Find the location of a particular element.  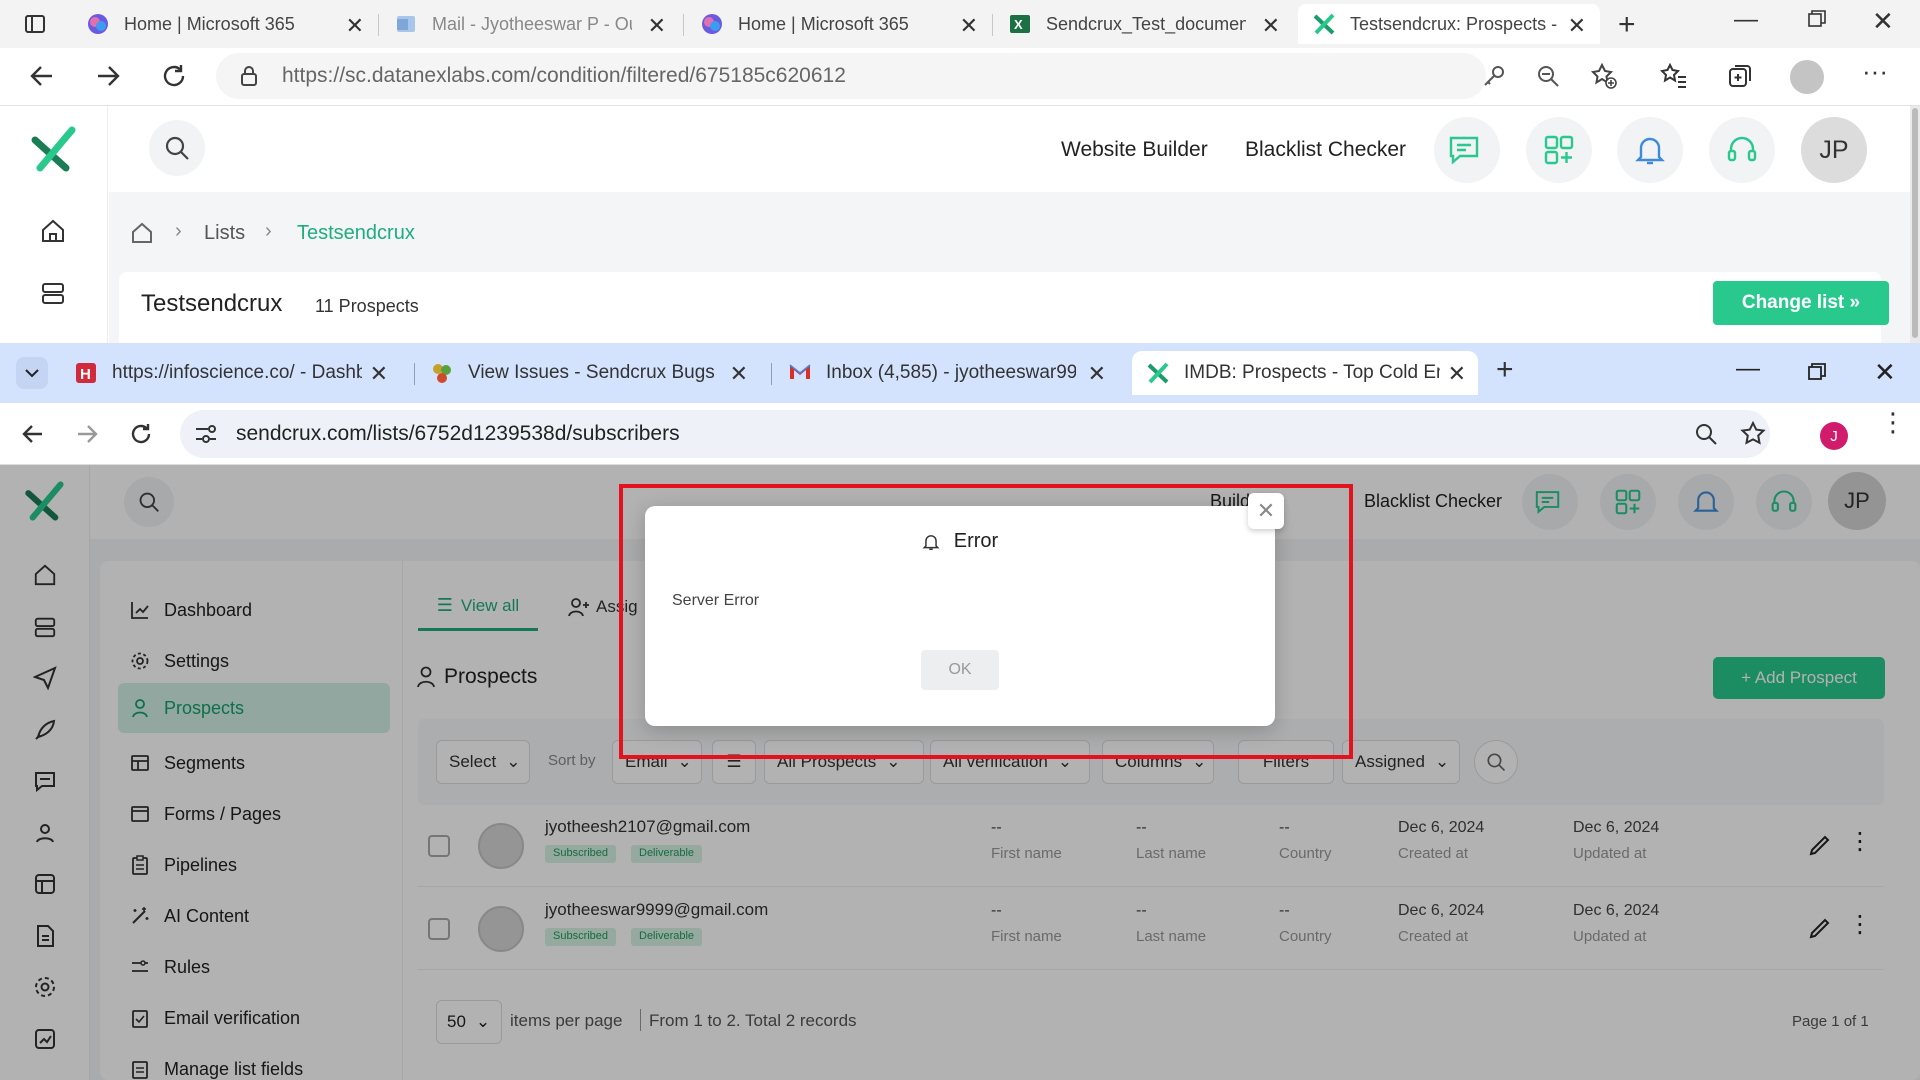

edge-scrollbar is located at coordinates (1915, 224).